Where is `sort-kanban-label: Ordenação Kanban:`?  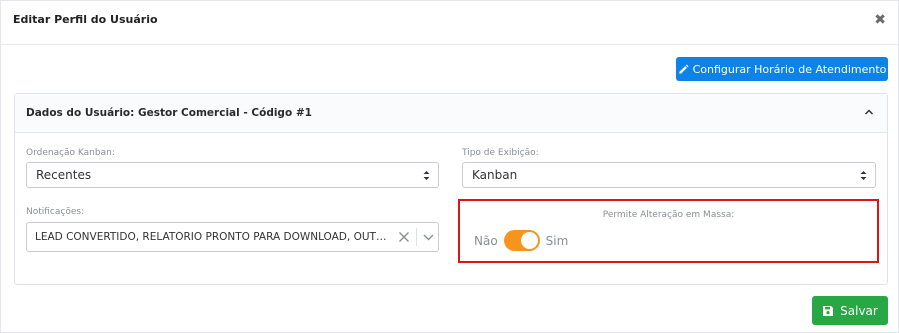
sort-kanban-label: Ordenação Kanban: is located at coordinates (70, 153).